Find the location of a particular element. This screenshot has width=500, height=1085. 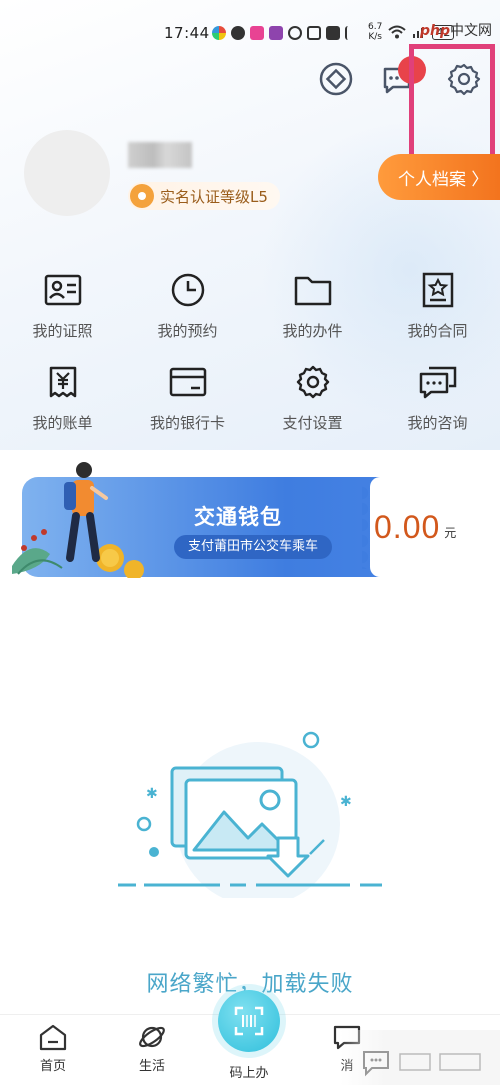

grid-item-bank-cards: 我的银行卡 is located at coordinates (187, 397).